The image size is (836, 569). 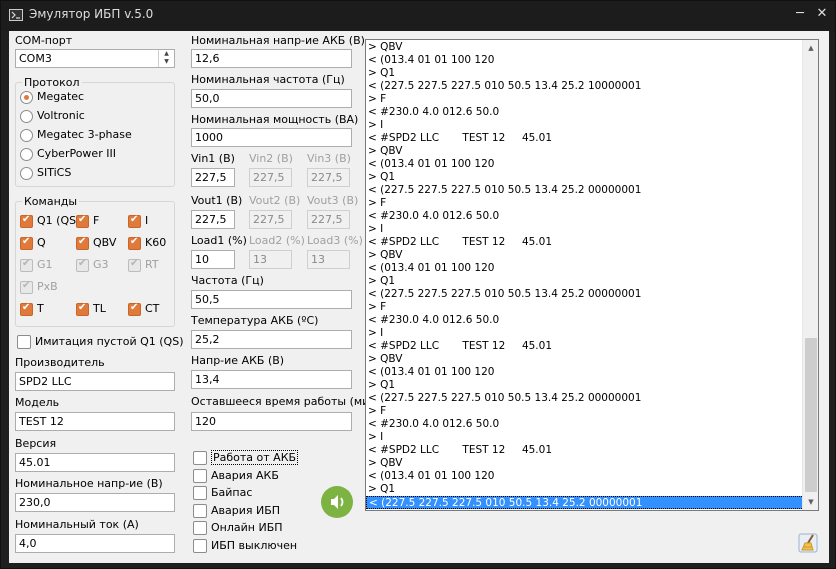 I want to click on status-flag-online-ups: Онлайн ИБП, so click(x=238, y=528).